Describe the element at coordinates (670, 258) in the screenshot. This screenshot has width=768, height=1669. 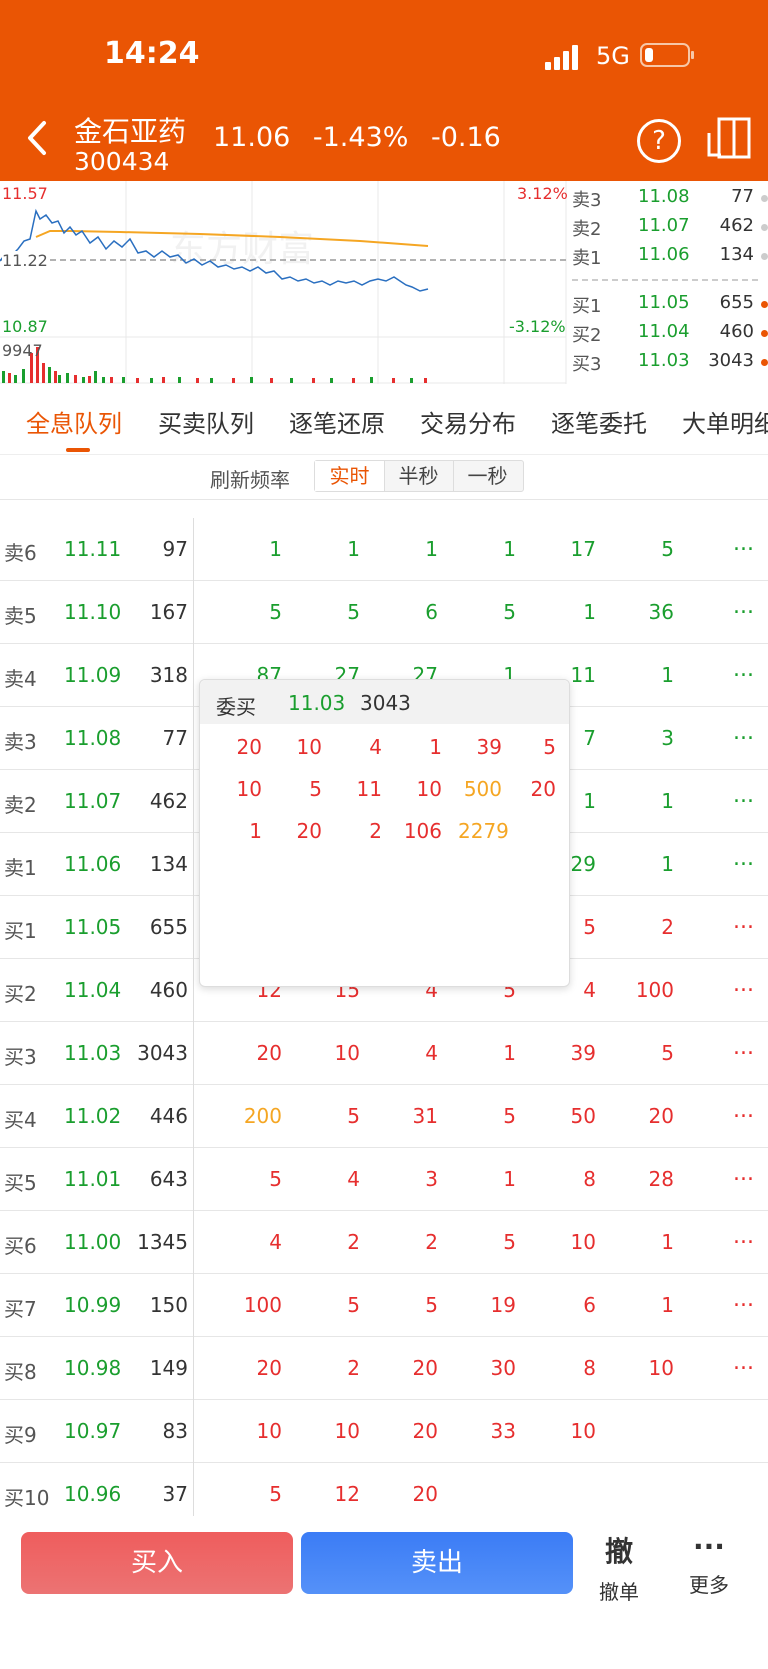
I see `orderbook-row: 卖1 11.06 134` at that location.